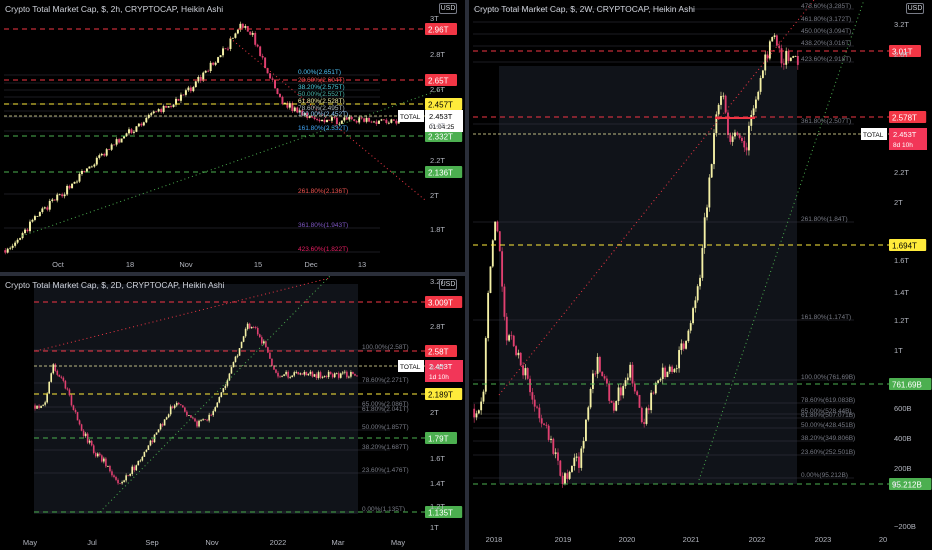 The height and width of the screenshot is (550, 932). What do you see at coordinates (467, 275) in the screenshot?
I see `vertical-divider` at bounding box center [467, 275].